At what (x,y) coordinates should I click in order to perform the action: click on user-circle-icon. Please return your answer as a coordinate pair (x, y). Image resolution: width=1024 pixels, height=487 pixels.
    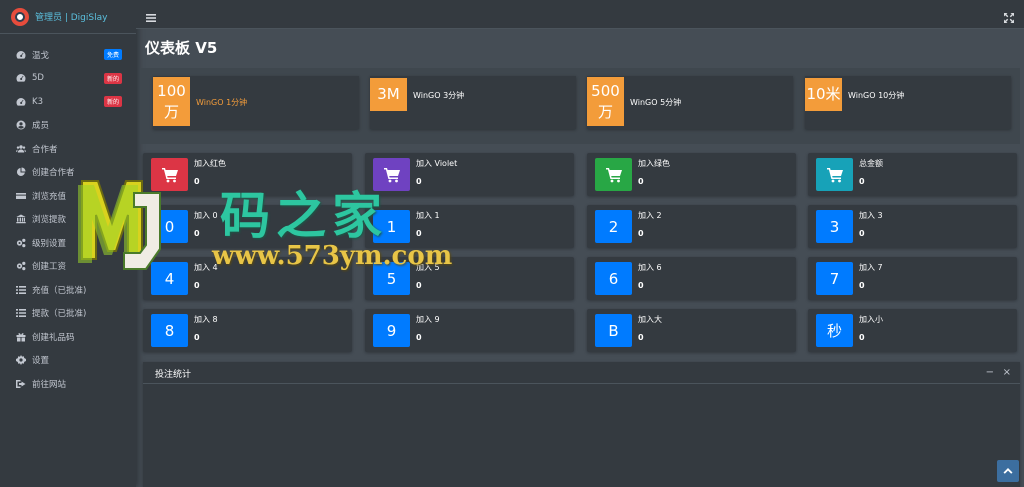
    Looking at the image, I should click on (21, 125).